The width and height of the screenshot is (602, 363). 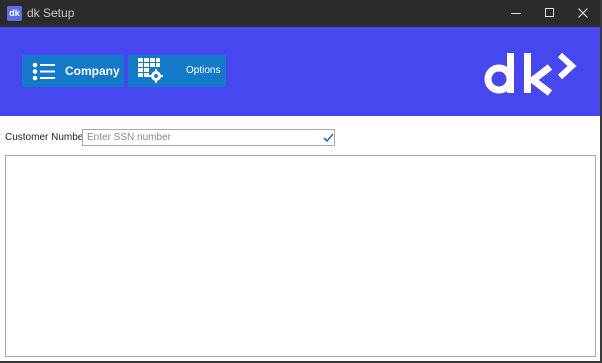 I want to click on close-icon, so click(x=583, y=13).